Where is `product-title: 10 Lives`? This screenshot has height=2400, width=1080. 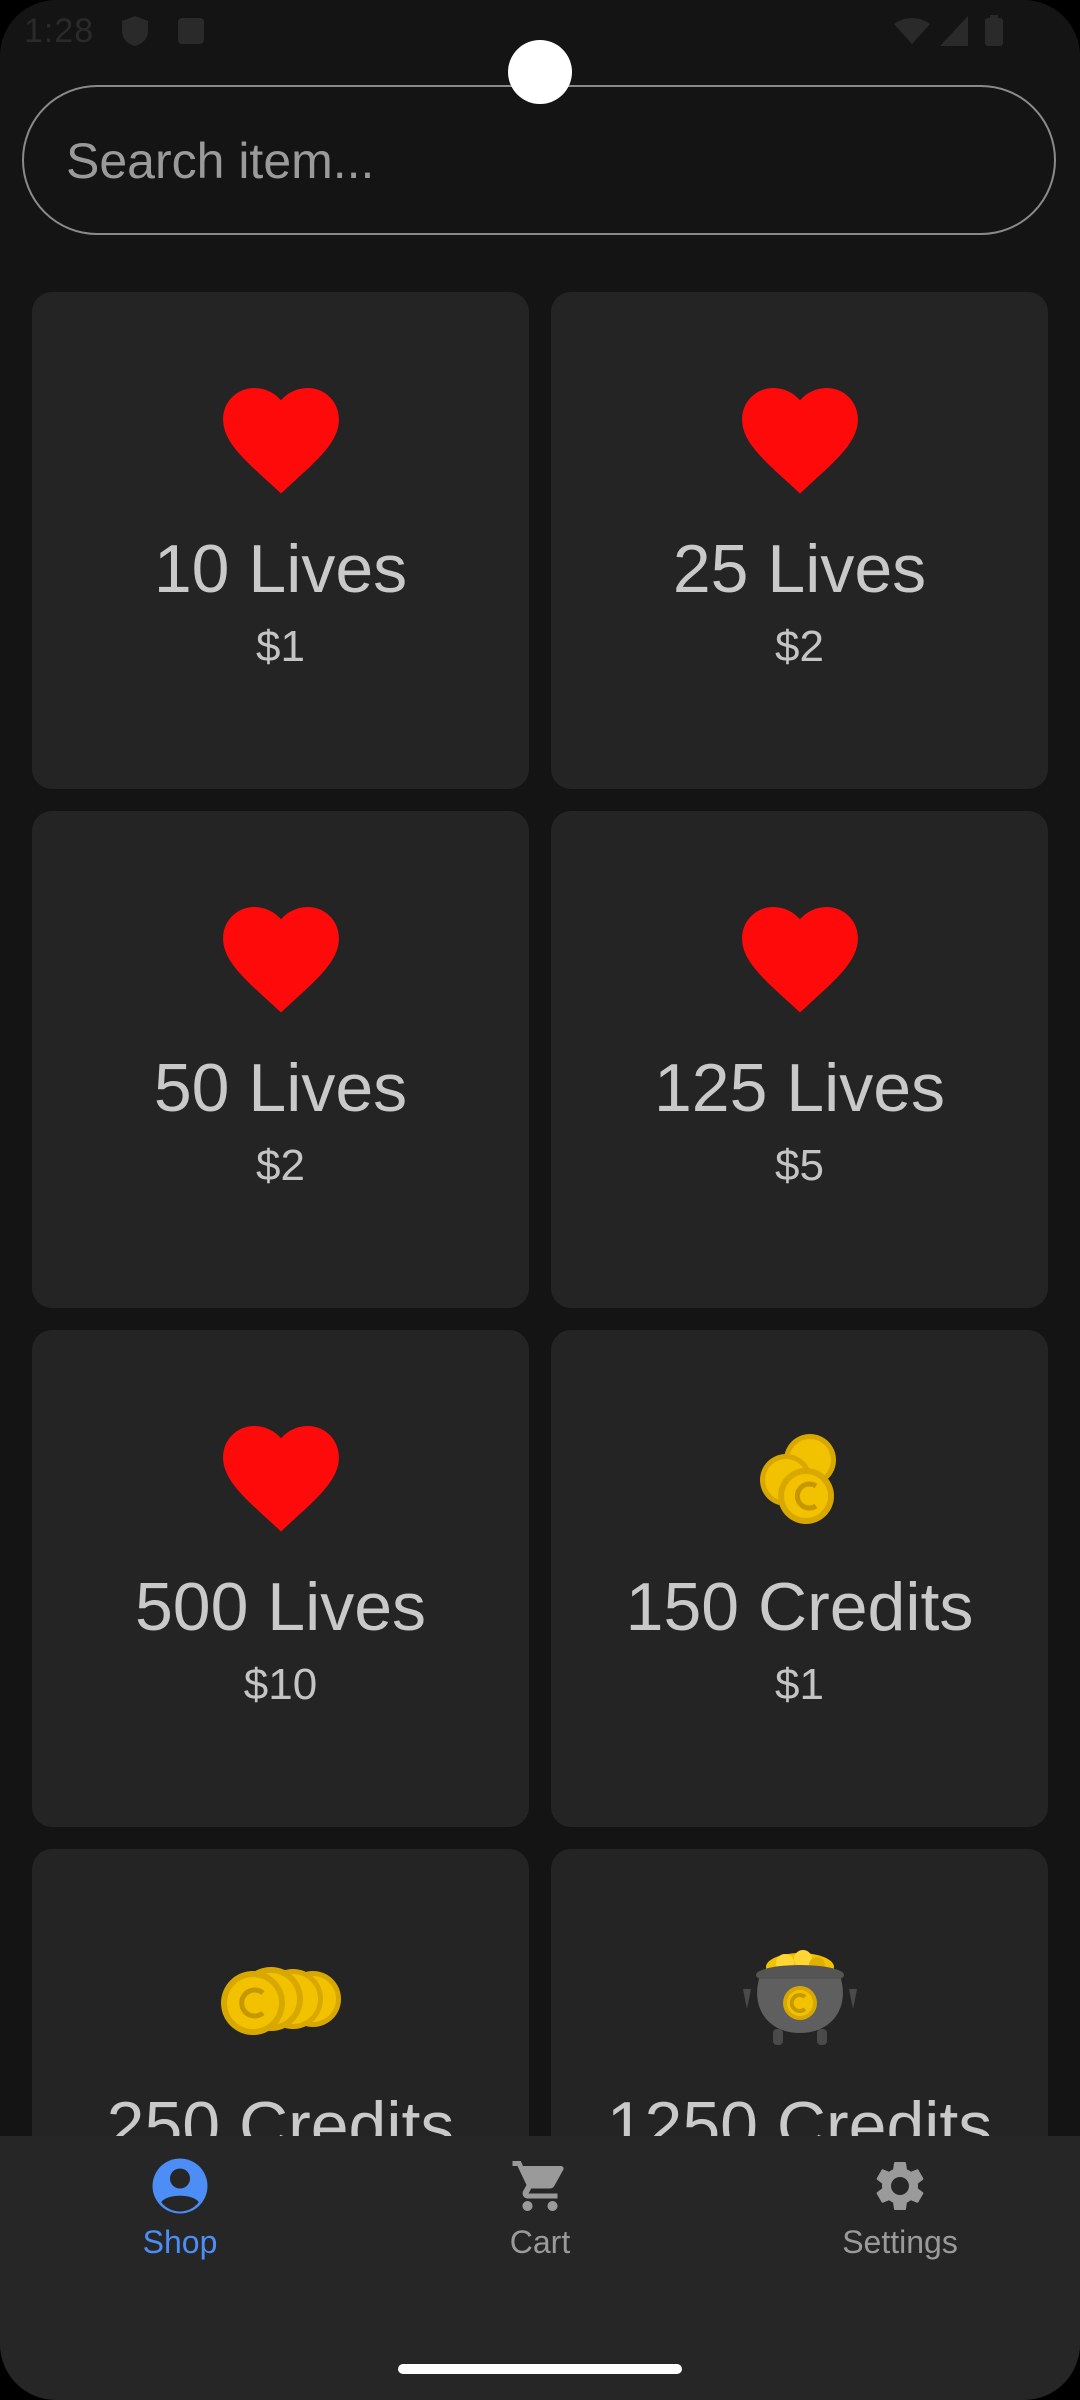 product-title: 10 Lives is located at coordinates (280, 569).